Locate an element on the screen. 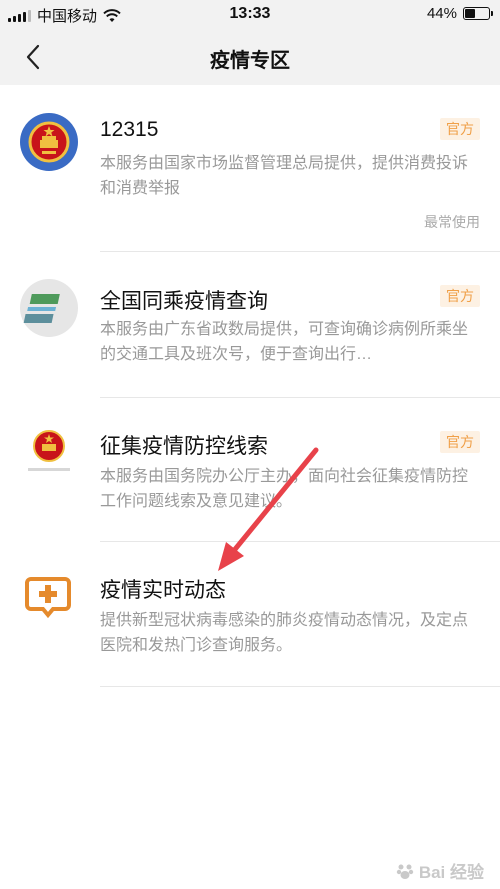 The image size is (500, 889). watermark: Bai 经验 is located at coordinates (439, 870).